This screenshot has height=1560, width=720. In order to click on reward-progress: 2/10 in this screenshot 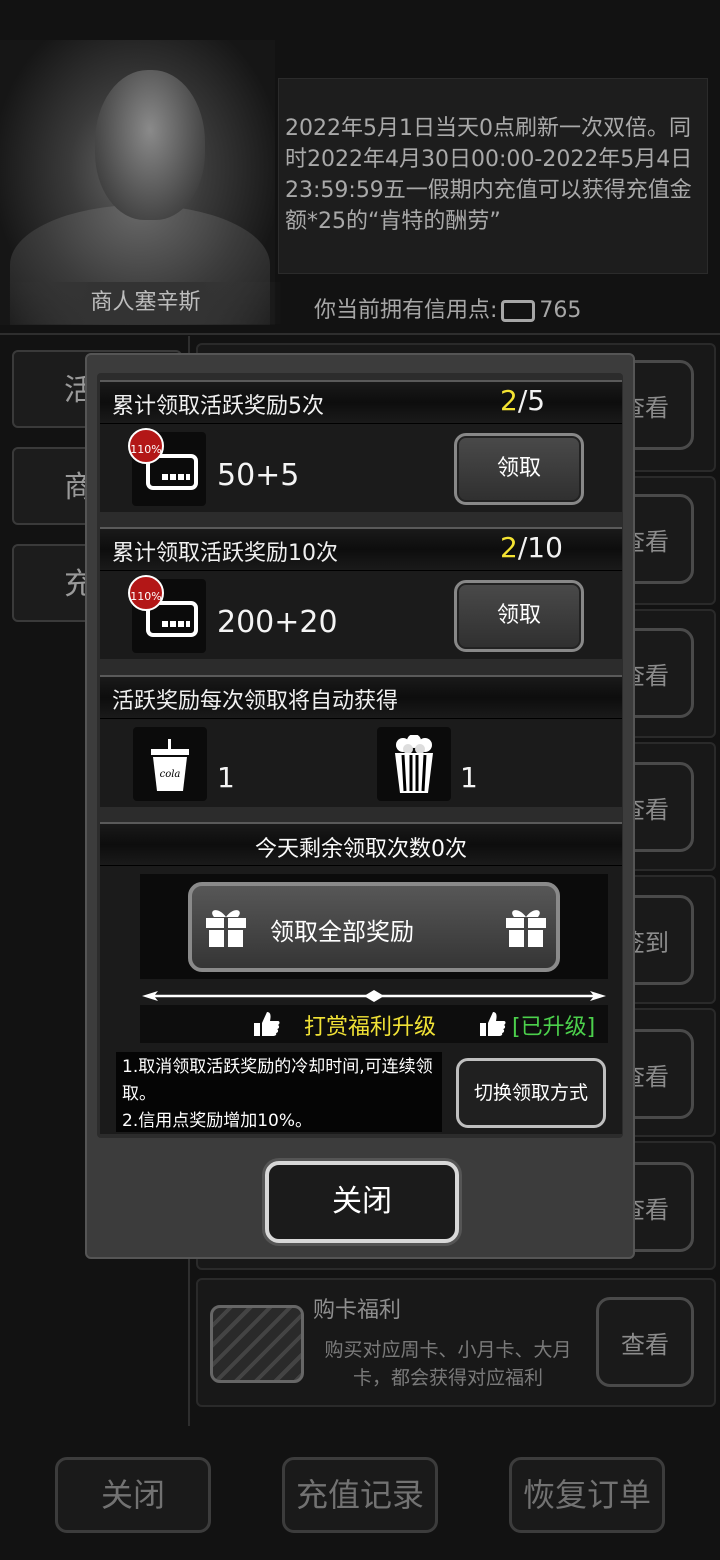, I will do `click(531, 547)`.